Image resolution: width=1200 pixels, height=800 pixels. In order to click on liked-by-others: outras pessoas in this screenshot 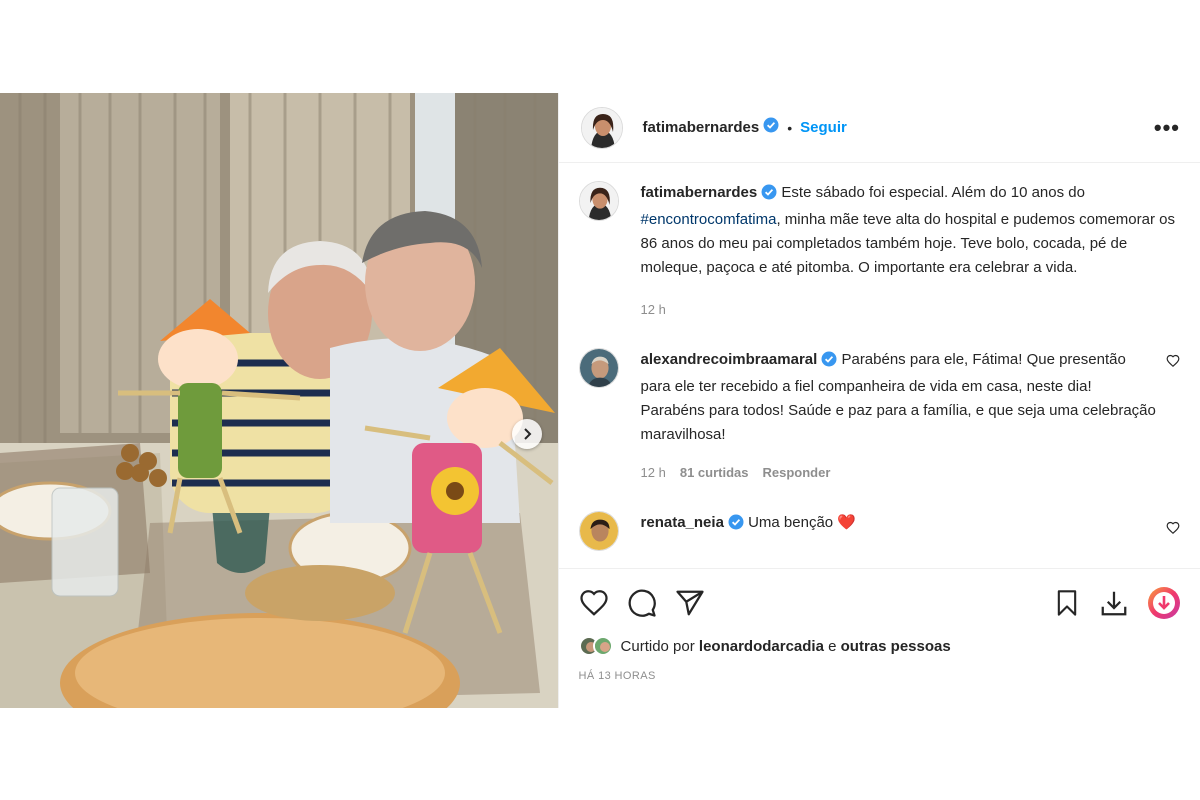, I will do `click(896, 646)`.